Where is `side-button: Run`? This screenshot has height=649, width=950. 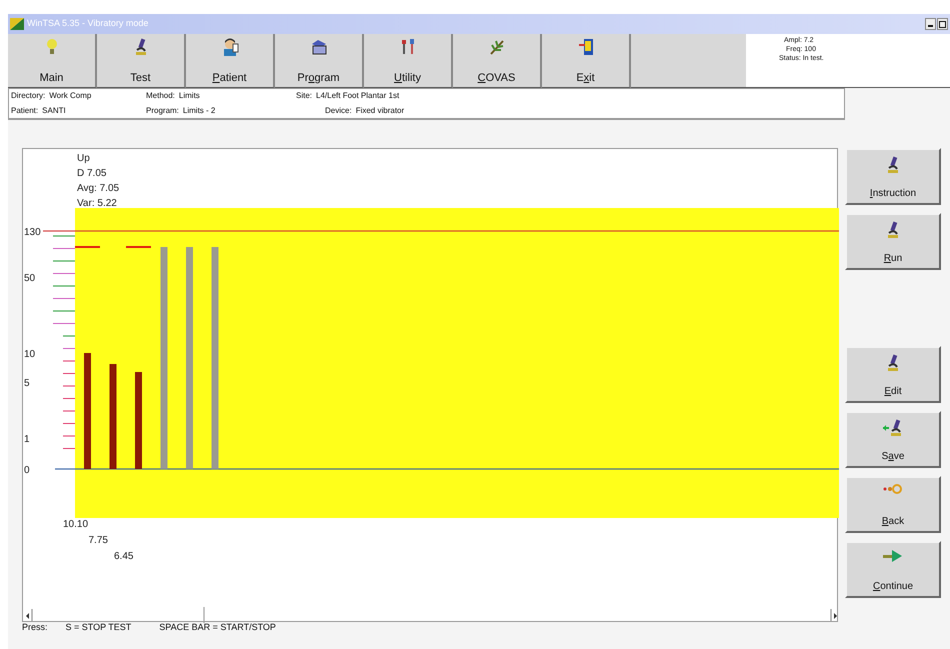
side-button: Run is located at coordinates (893, 241).